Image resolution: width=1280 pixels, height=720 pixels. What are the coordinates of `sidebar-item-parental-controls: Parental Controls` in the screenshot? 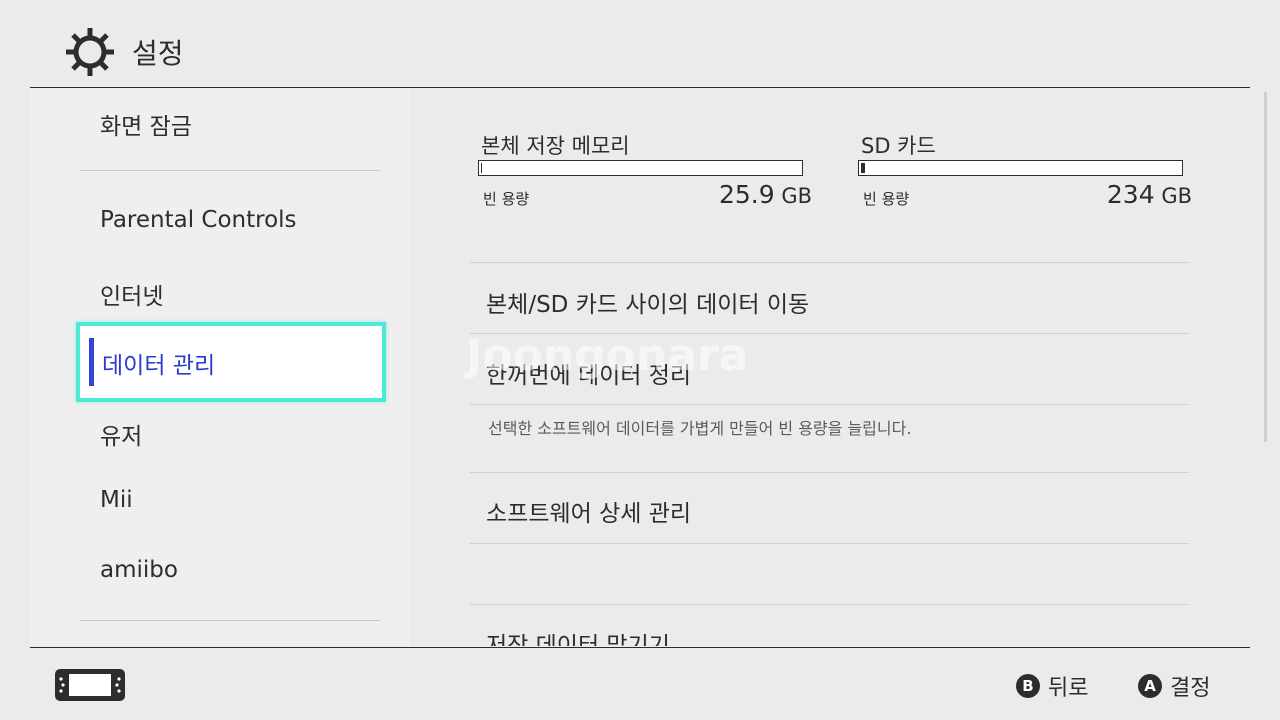 It's located at (198, 220).